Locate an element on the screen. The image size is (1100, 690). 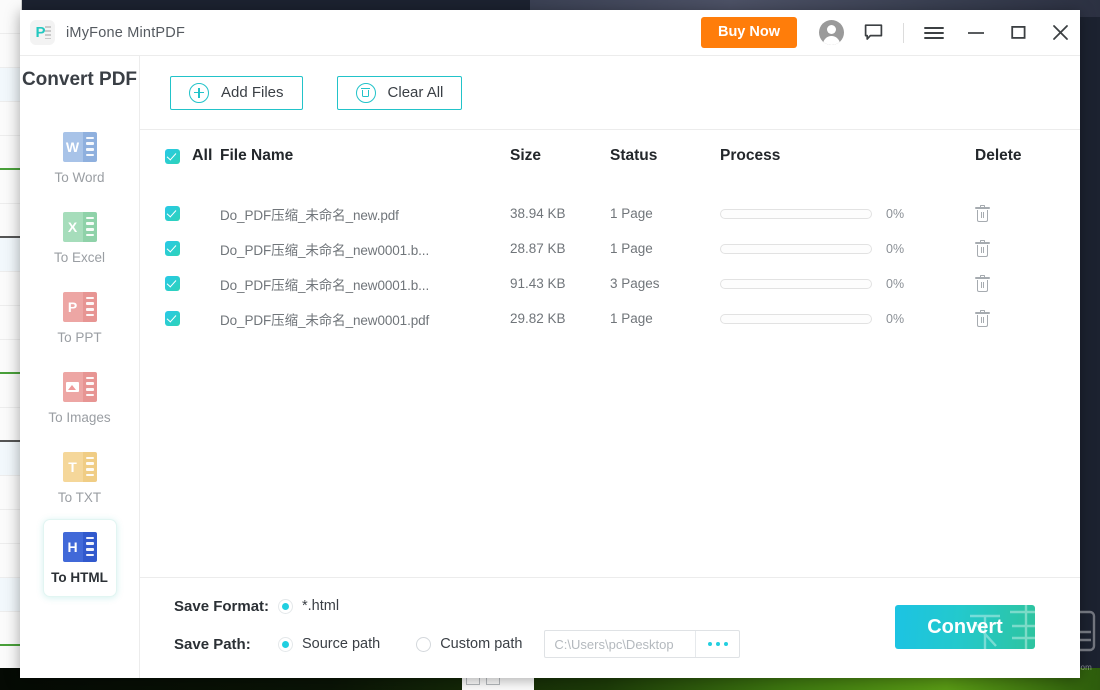
chat-icon is located at coordinates (873, 31).